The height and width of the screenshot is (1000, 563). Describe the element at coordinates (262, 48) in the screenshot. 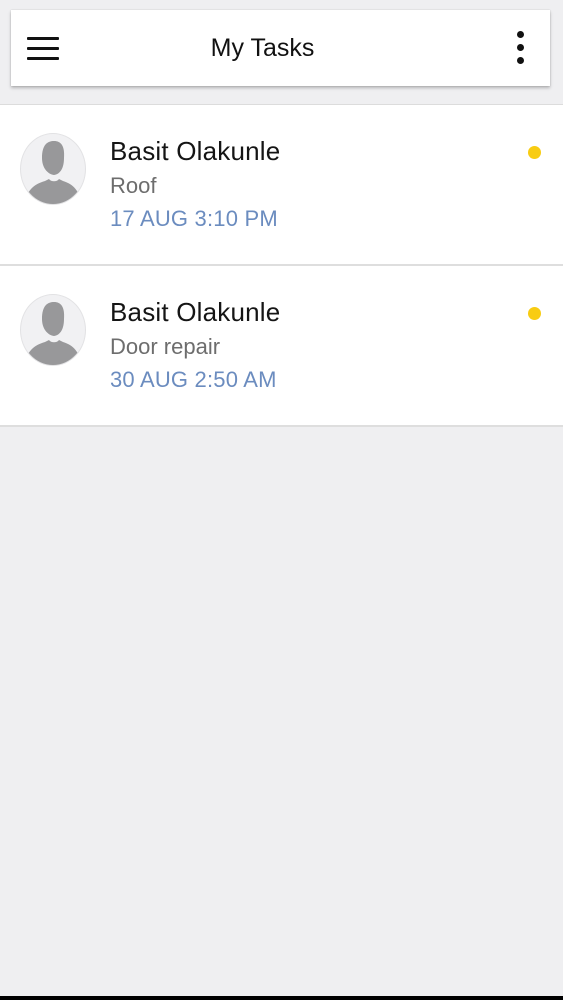

I see `page-title: My Tasks` at that location.